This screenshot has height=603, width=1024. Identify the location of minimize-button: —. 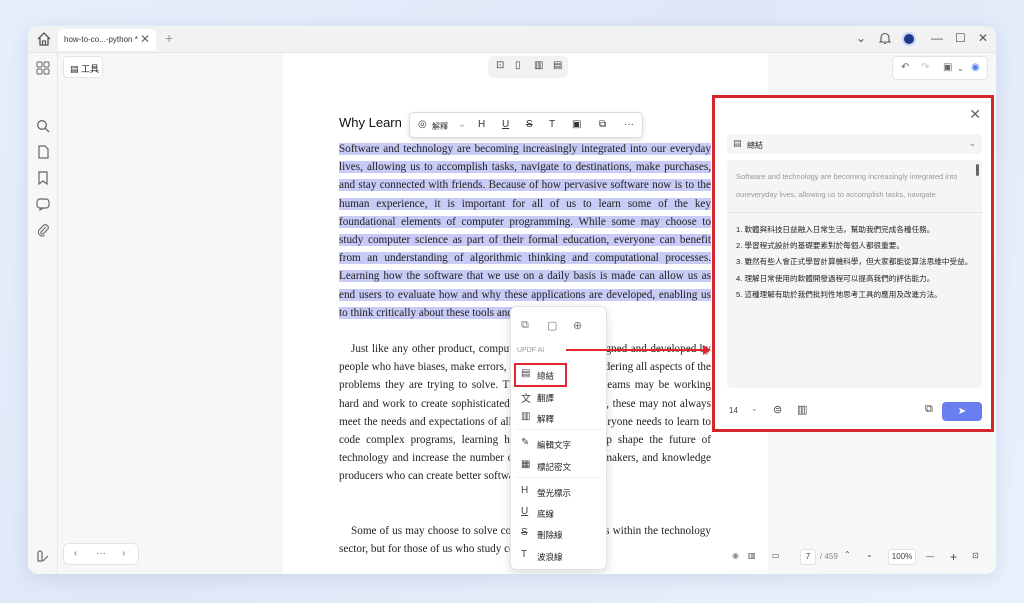
(937, 38).